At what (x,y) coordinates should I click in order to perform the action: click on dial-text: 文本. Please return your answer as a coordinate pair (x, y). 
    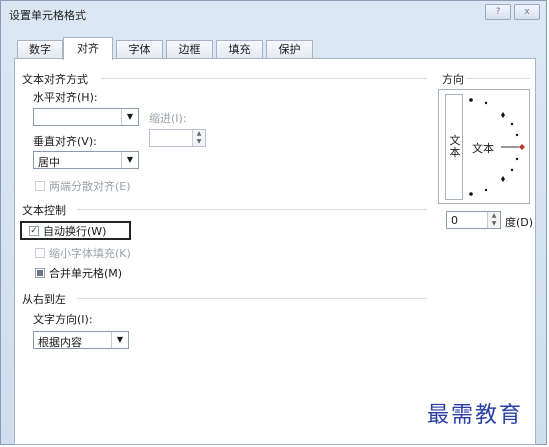
    Looking at the image, I should click on (483, 148).